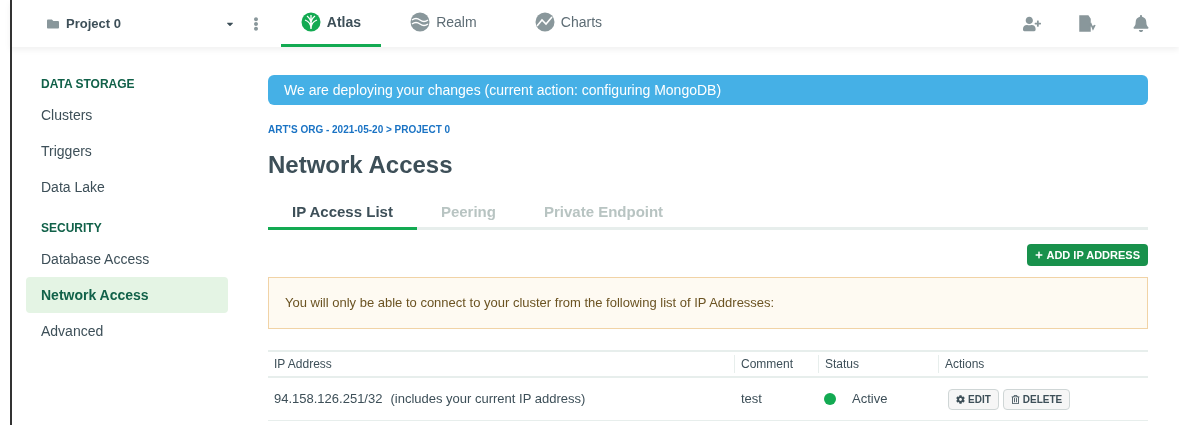  What do you see at coordinates (708, 303) in the screenshot?
I see `notice-box: You will only be able to connect to your cluster from the following list of IP Addresses:` at bounding box center [708, 303].